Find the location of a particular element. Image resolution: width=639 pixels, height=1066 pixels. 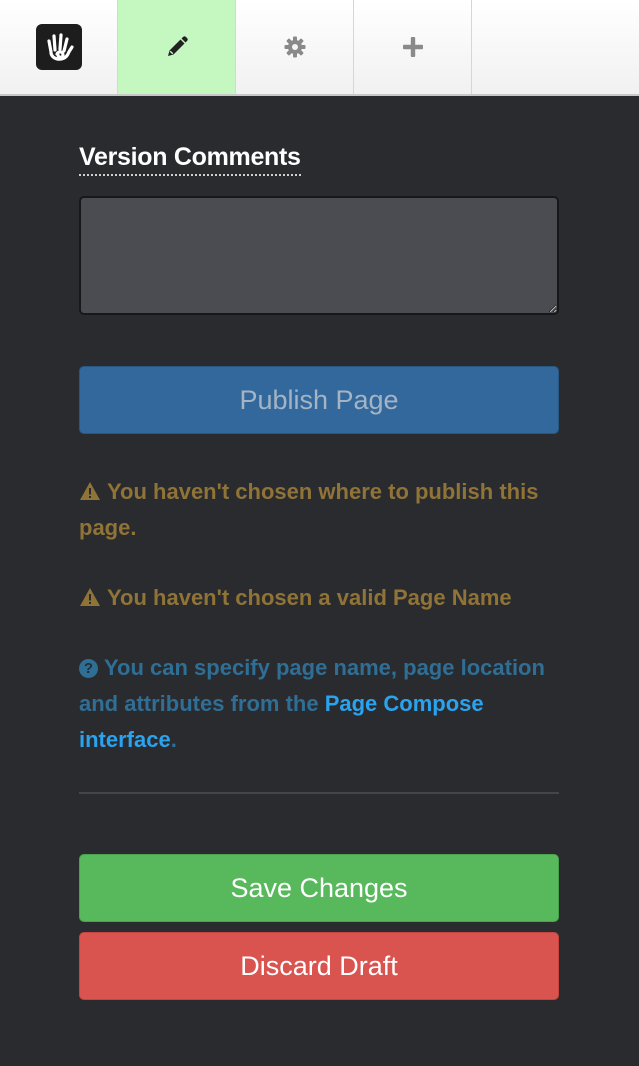

pencil-icon is located at coordinates (177, 46).